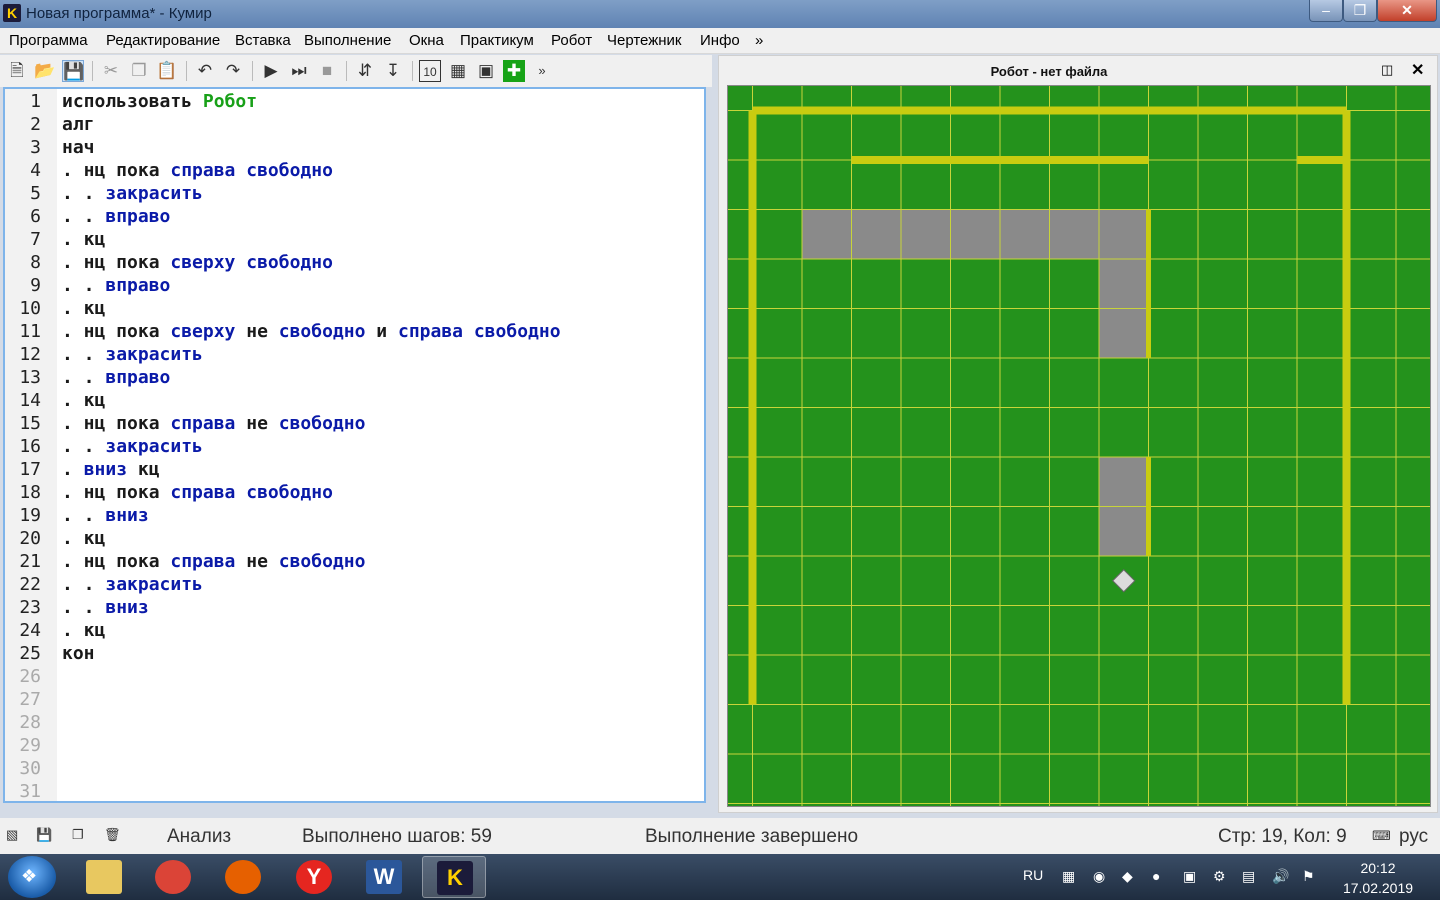 This screenshot has height=900, width=1440. What do you see at coordinates (426, 40) in the screenshot?
I see `menu-windows: Окна` at bounding box center [426, 40].